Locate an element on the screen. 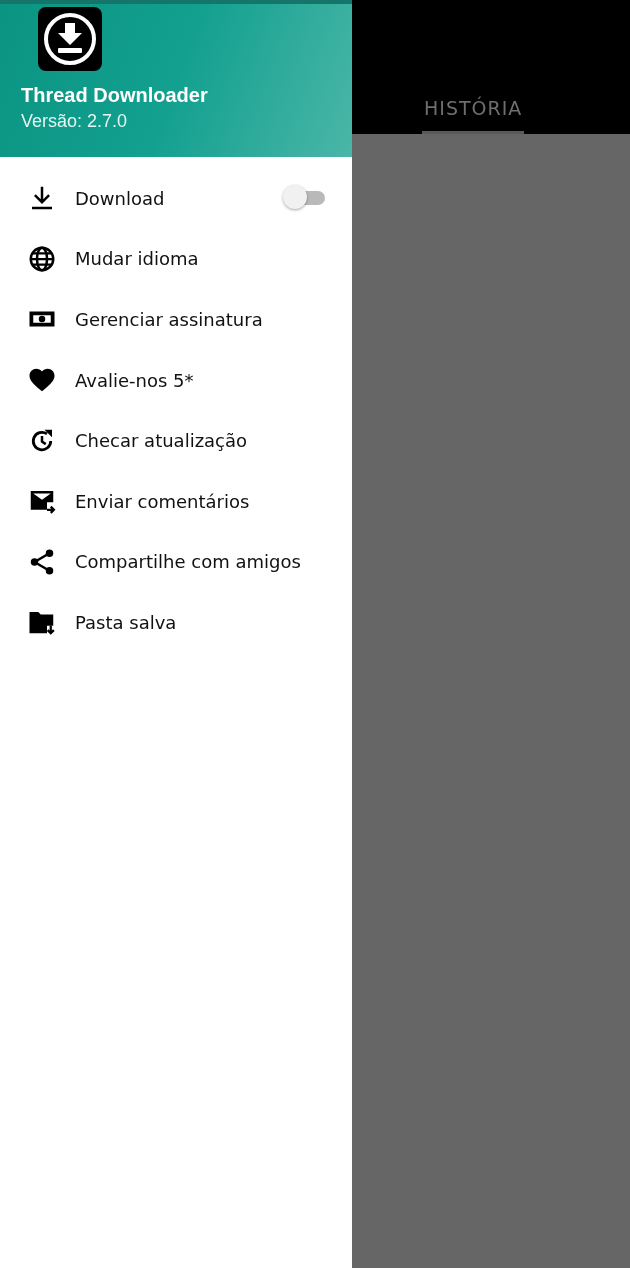 The image size is (630, 1268). menu-item: Compartilhe com amigos is located at coordinates (176, 562).